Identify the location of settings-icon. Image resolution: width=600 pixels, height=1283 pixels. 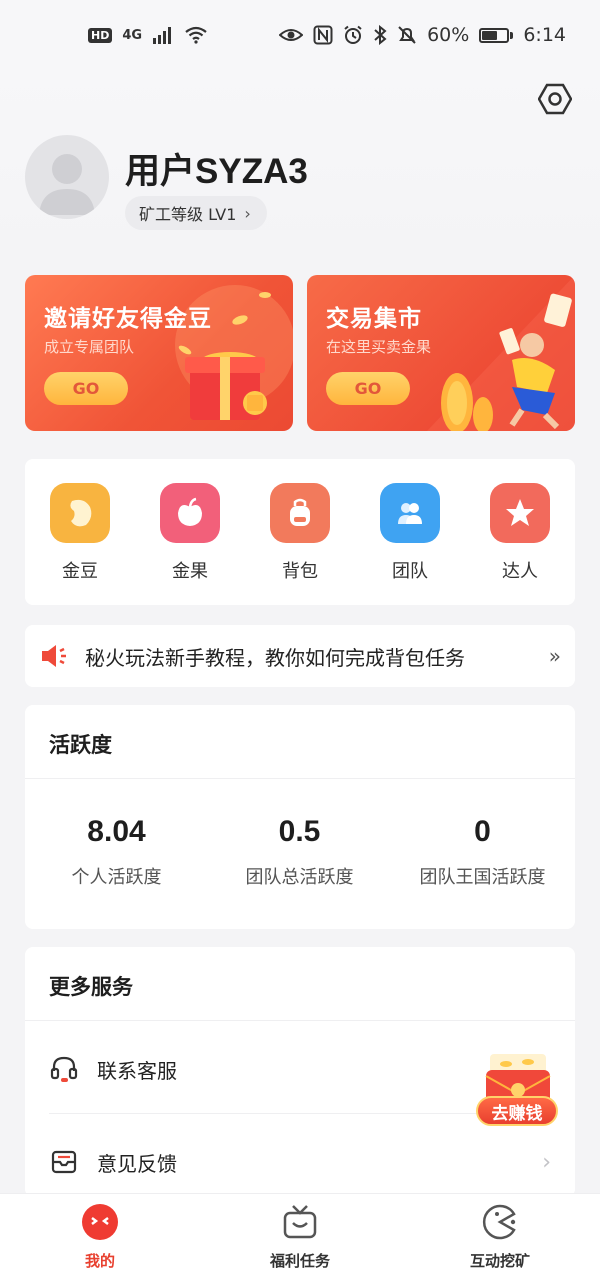
(555, 99).